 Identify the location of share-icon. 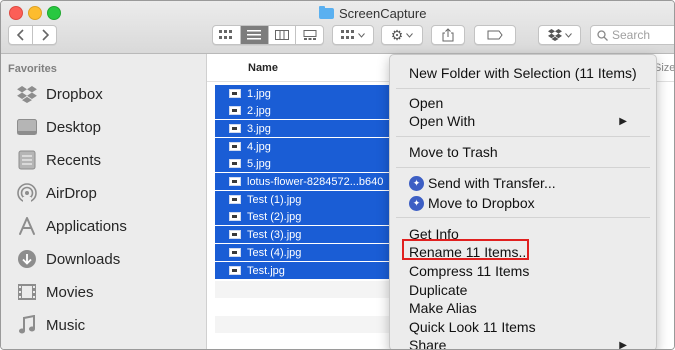
(448, 35).